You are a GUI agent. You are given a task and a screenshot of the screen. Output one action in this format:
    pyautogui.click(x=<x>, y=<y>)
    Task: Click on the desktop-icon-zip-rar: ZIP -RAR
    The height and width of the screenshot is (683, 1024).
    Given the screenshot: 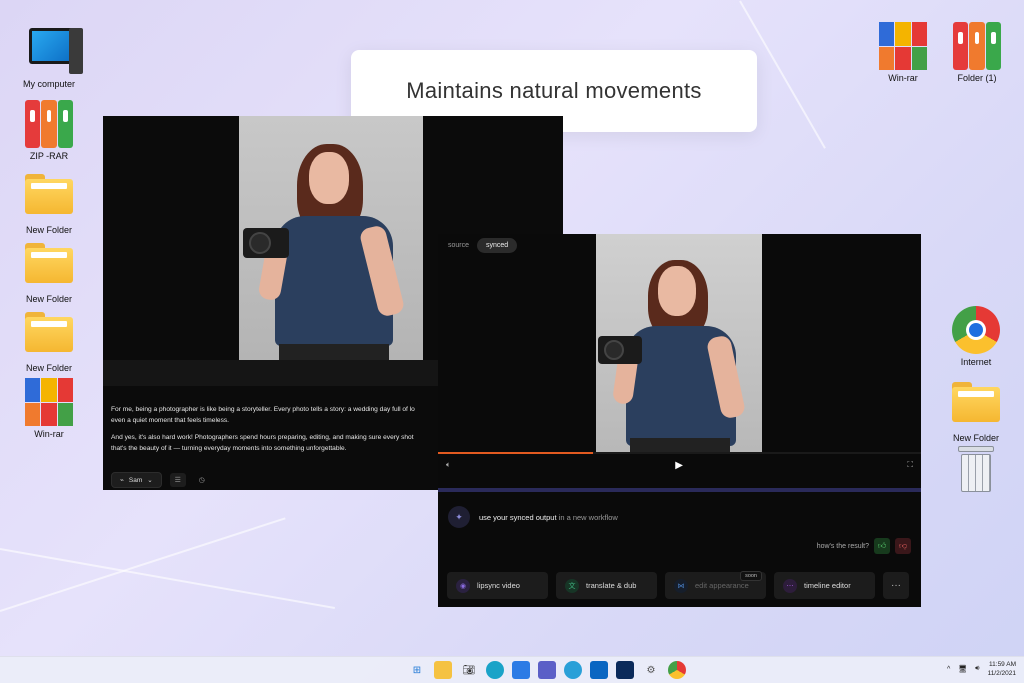 What is the action you would take?
    pyautogui.click(x=49, y=130)
    